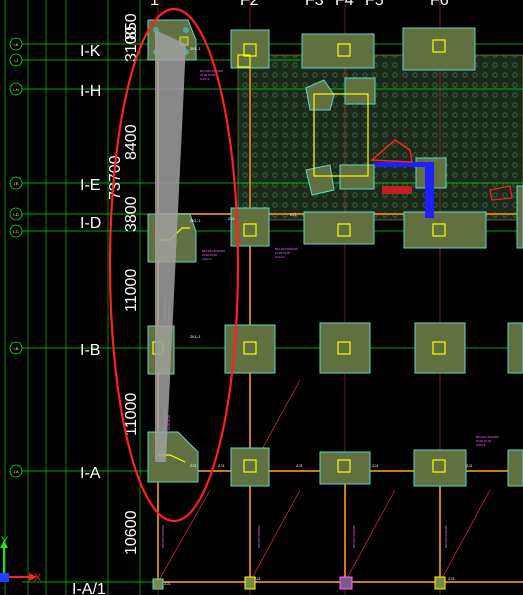 The height and width of the screenshot is (595, 523). What do you see at coordinates (15, 89) in the screenshot?
I see `bubble-label: I-H` at bounding box center [15, 89].